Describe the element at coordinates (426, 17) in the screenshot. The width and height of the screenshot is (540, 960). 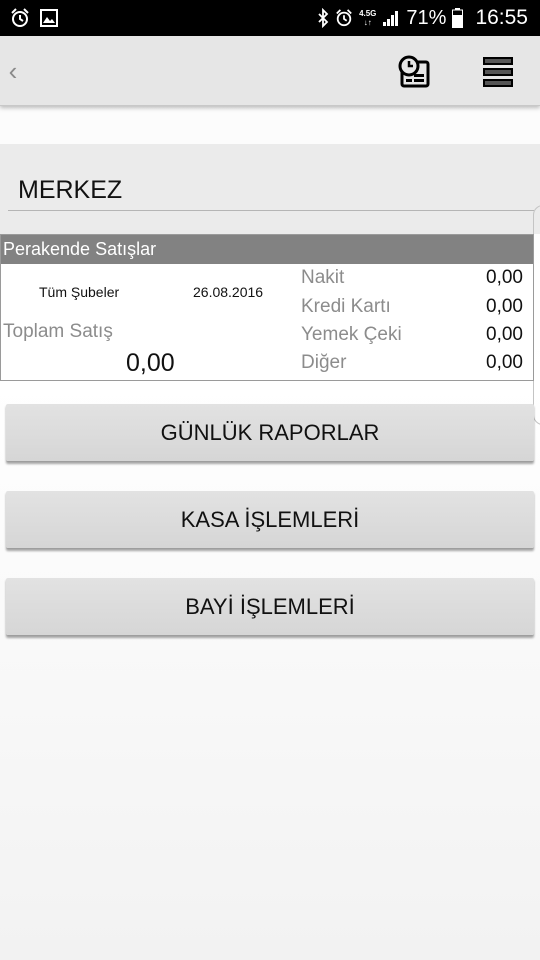
I see `battery-percent: 71%` at that location.